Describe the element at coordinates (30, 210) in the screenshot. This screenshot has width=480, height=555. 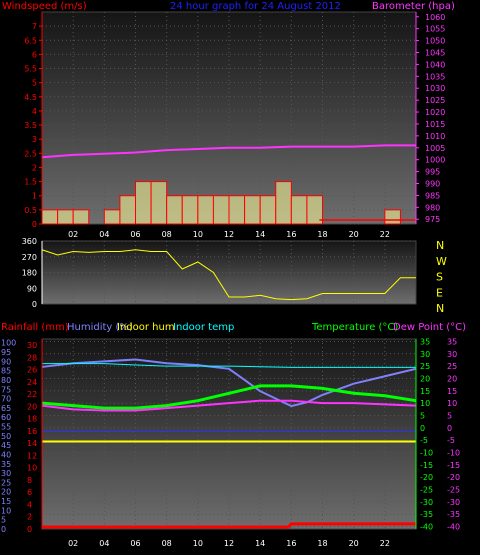
I see `windspeed-tick-label: 0.5` at that location.